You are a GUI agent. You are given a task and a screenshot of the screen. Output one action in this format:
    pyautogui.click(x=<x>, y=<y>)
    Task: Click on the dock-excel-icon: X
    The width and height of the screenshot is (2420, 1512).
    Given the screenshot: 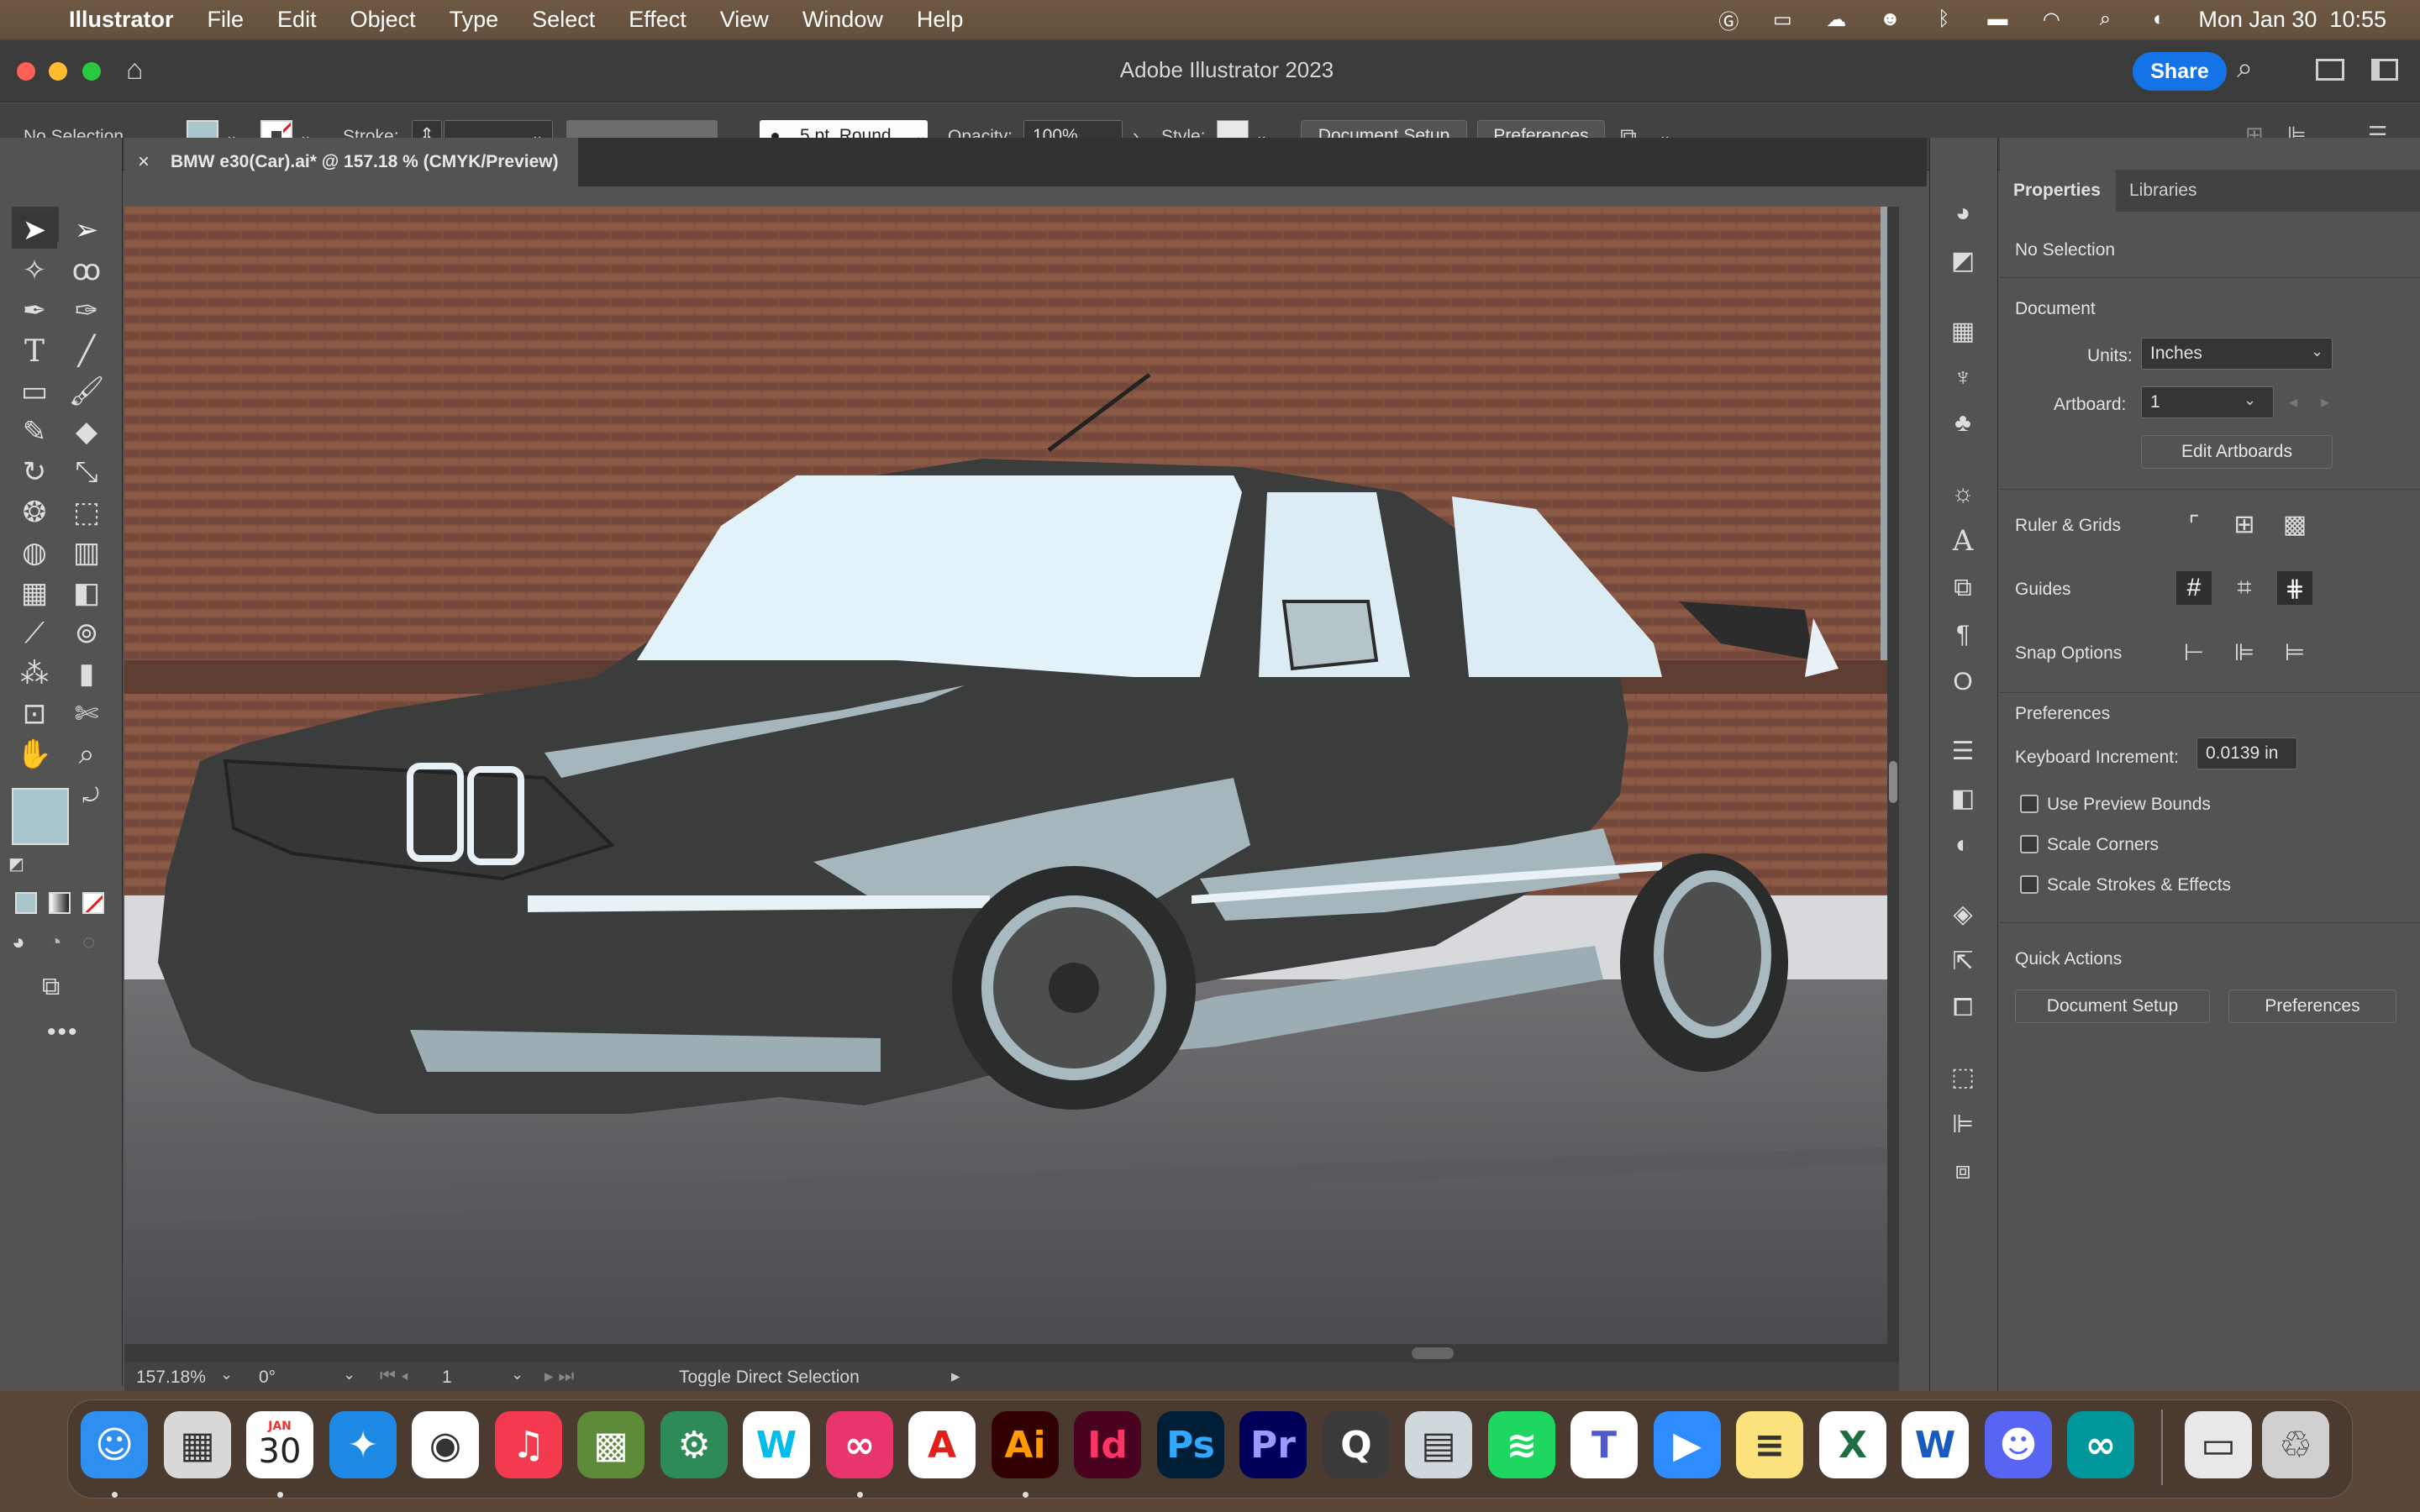 What is the action you would take?
    pyautogui.click(x=1853, y=1444)
    